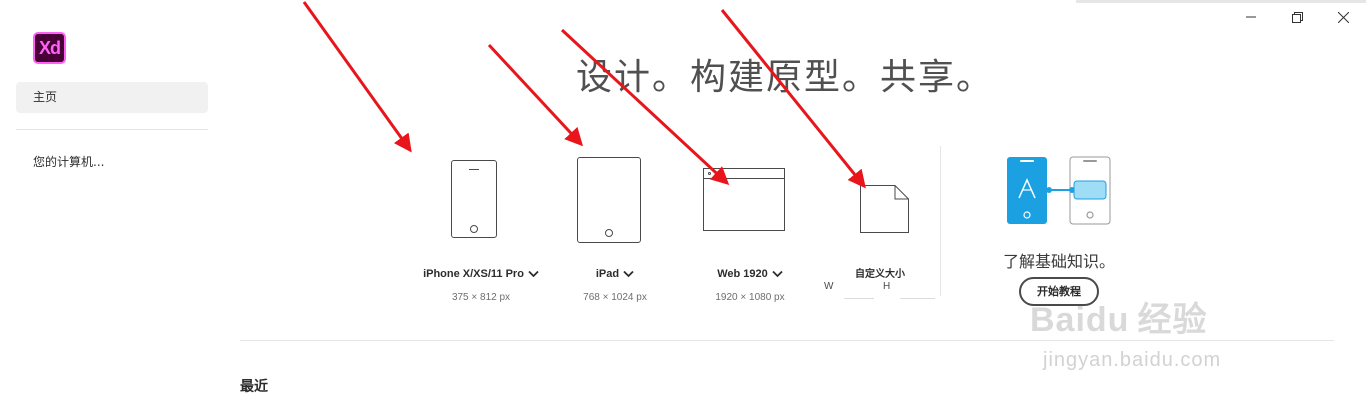 This screenshot has height=402, width=1366. I want to click on preset-ipad-label: iPad, so click(615, 274).